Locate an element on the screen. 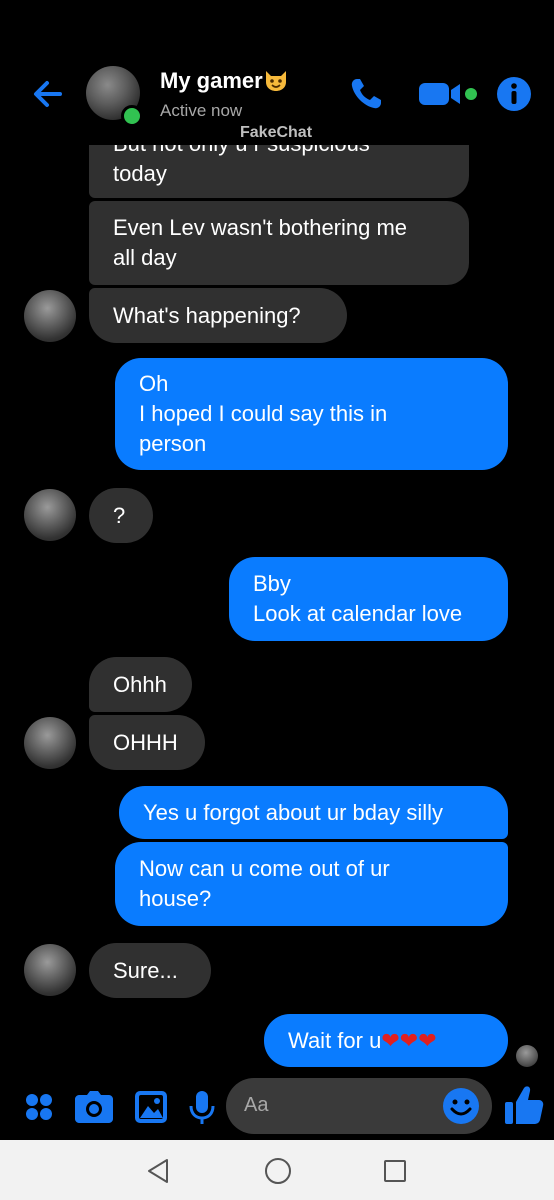  contact-name-text: My gamer is located at coordinates (211, 80).